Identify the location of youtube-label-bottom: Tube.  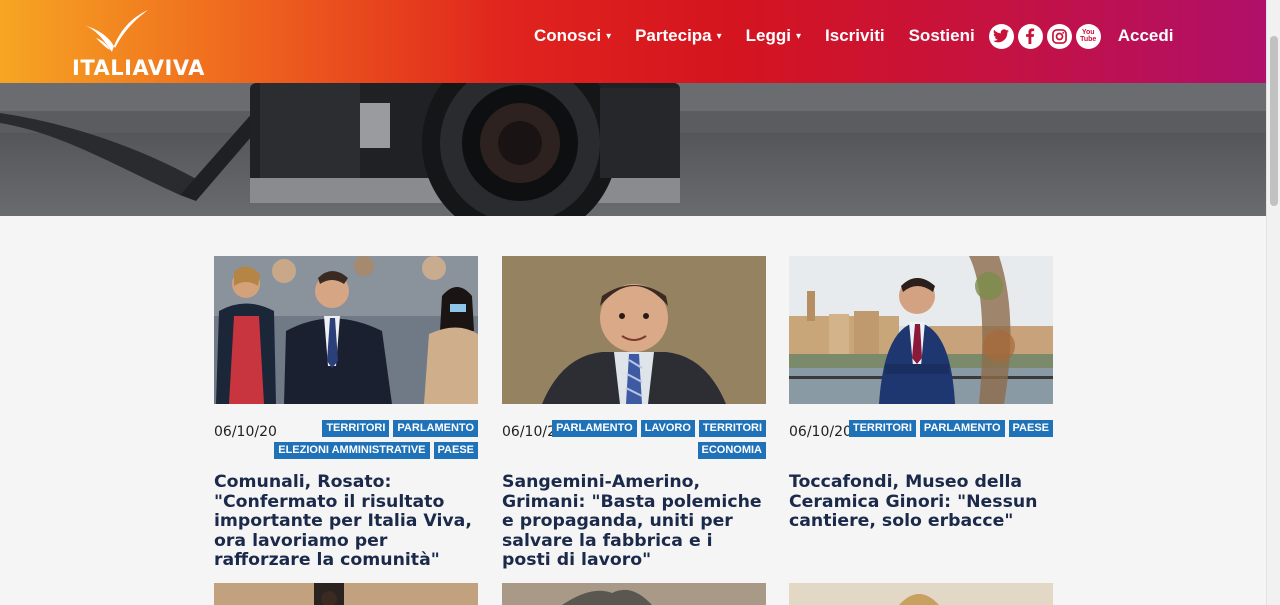
(1088, 39).